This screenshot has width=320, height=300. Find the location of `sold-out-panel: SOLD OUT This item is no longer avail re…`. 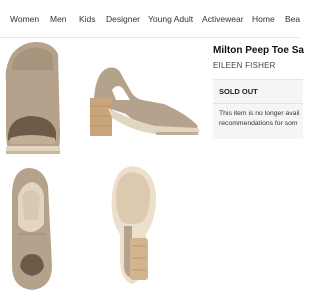

sold-out-panel: SOLD OUT This item is no longer avail re… is located at coordinates (258, 109).